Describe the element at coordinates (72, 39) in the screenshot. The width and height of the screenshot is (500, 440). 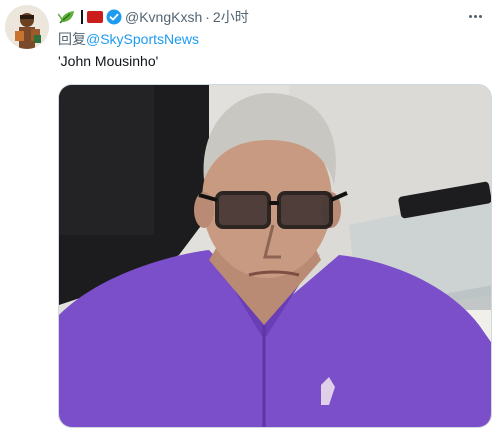
I see `reply-prefix: 回复` at that location.